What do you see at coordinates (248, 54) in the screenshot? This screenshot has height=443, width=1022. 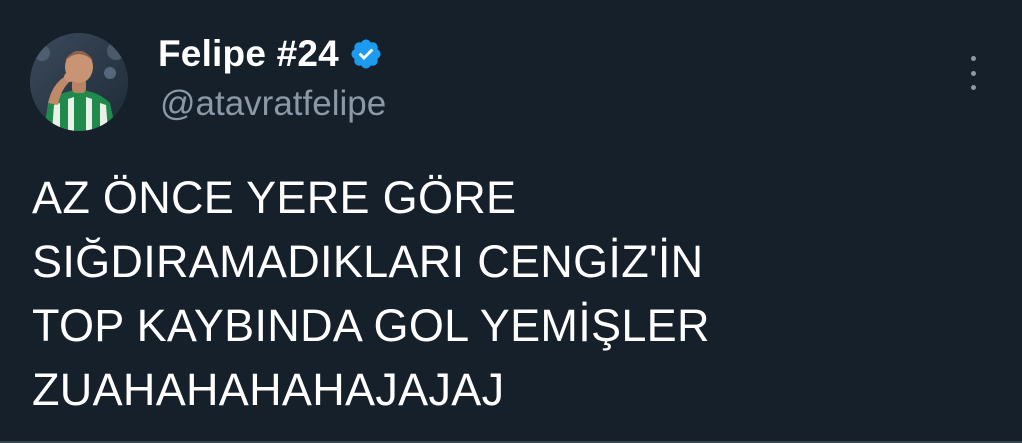 I see `display-name: Felipe #24` at bounding box center [248, 54].